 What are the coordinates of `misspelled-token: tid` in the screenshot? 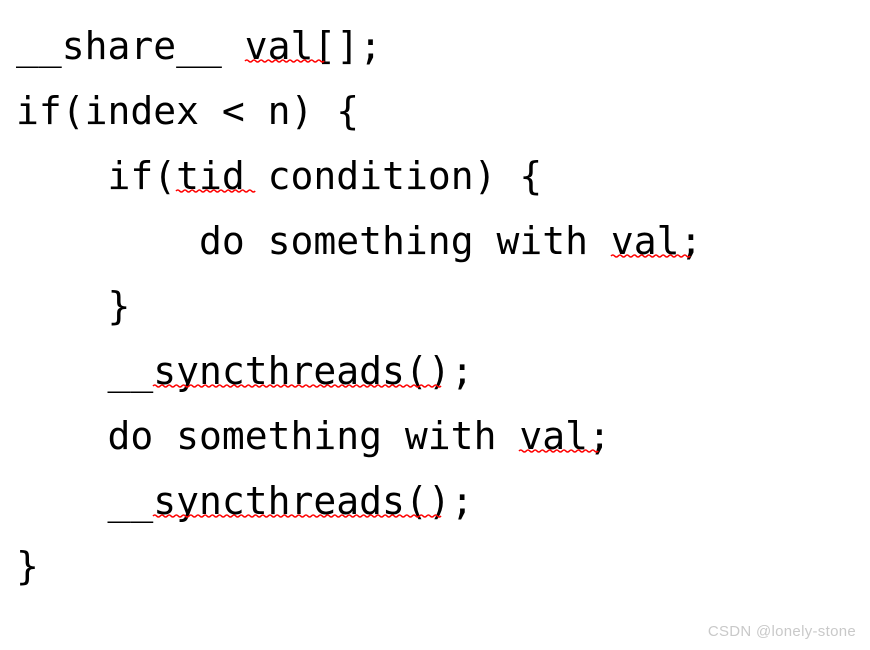 It's located at (215, 176).